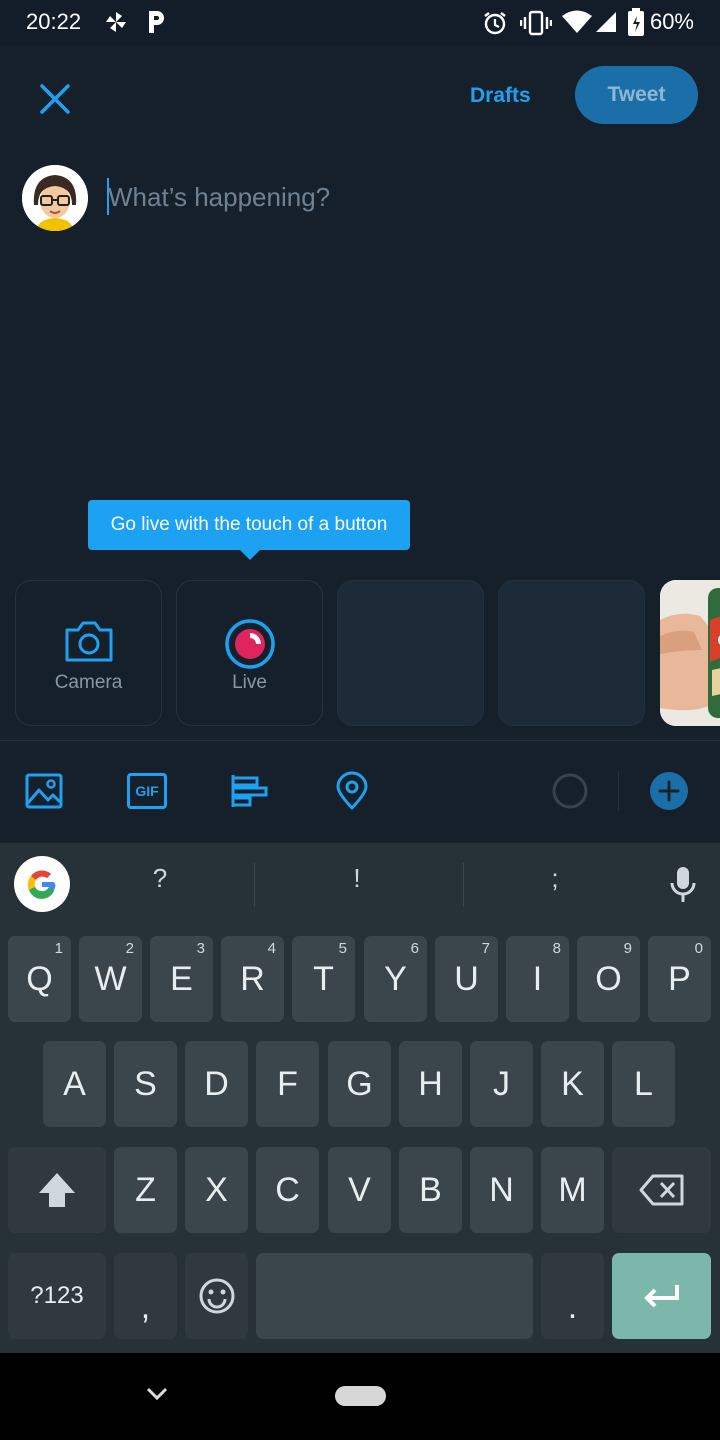 The height and width of the screenshot is (1440, 720). I want to click on key-v: V, so click(359, 1190).